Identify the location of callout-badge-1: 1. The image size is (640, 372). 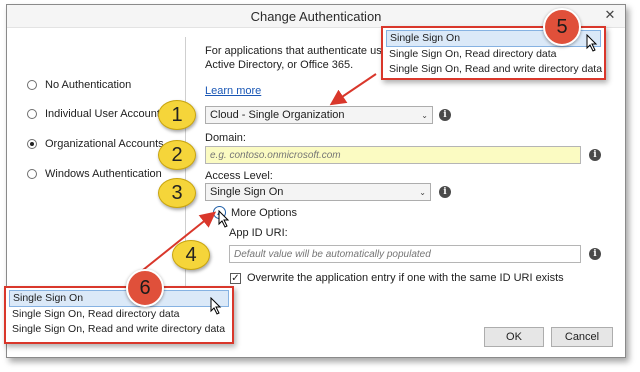
(177, 115).